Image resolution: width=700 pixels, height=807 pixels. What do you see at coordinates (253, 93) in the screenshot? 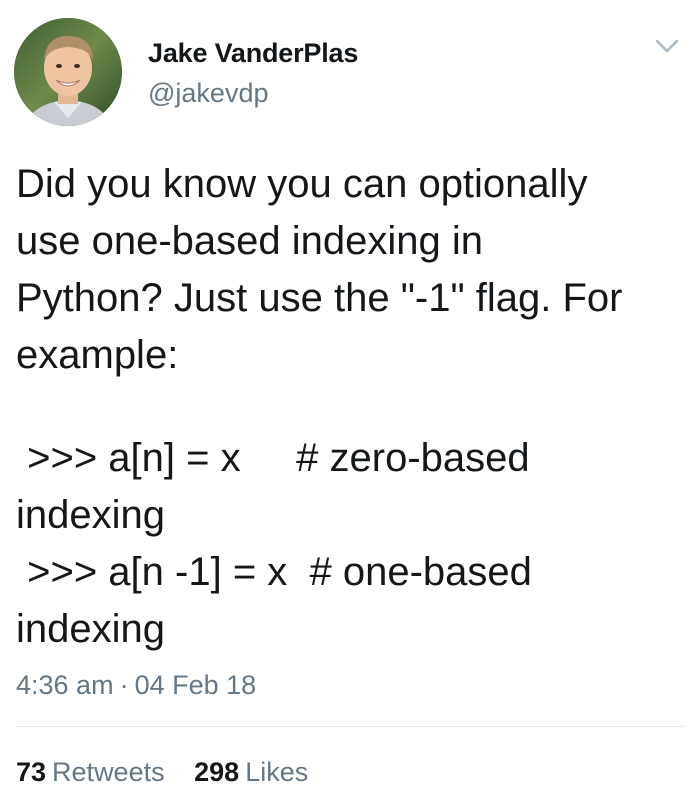
I see `user-handle: @jakevdp` at bounding box center [253, 93].